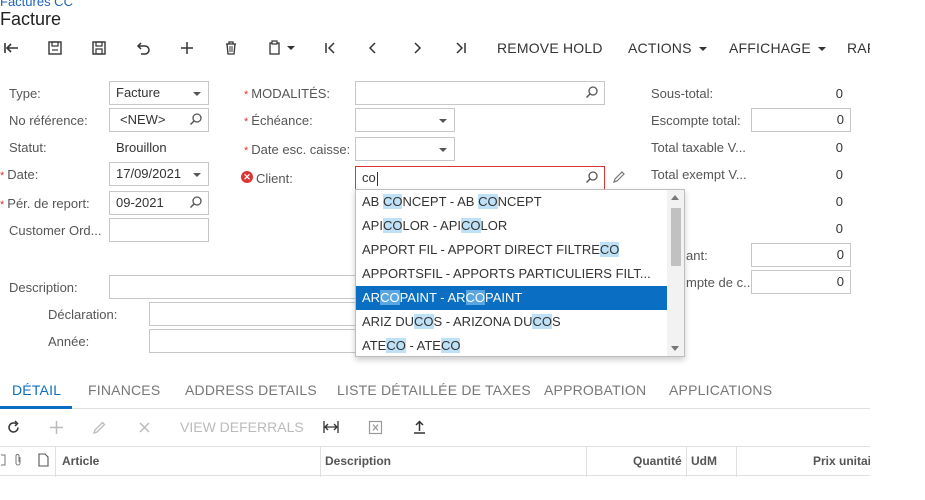  I want to click on actions-menu-button: ACTIONS, so click(667, 48).